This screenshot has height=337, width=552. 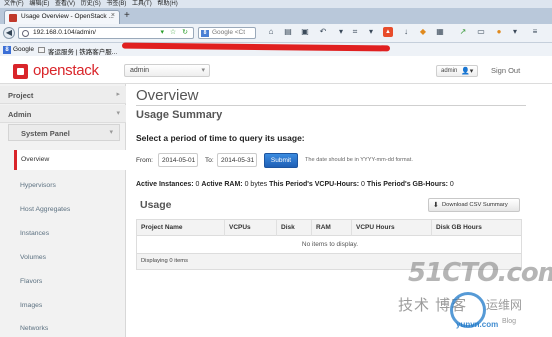 What do you see at coordinates (181, 228) in the screenshot?
I see `column-header-project-name: Project Name` at bounding box center [181, 228].